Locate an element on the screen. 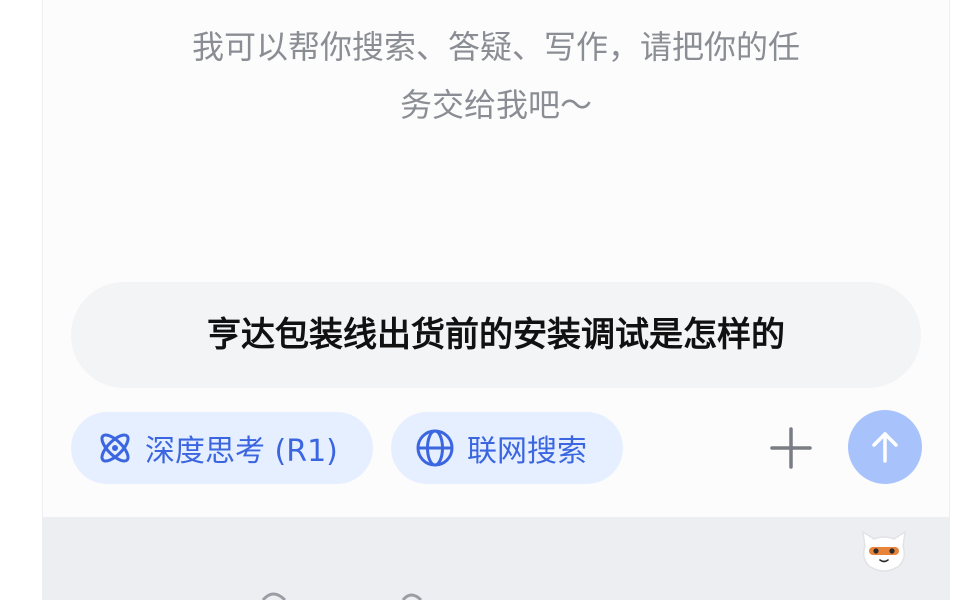 Image resolution: width=960 pixels, height=600 pixels. send-button is located at coordinates (885, 447).